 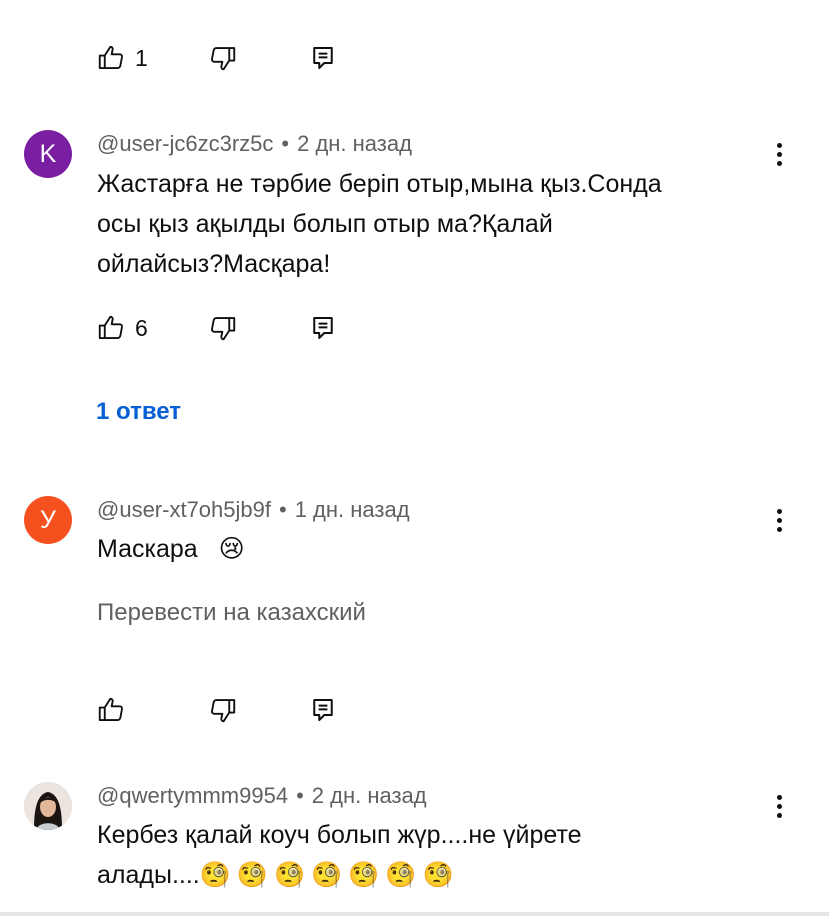 I want to click on comment-author: @qwertymmm9954, so click(x=192, y=795).